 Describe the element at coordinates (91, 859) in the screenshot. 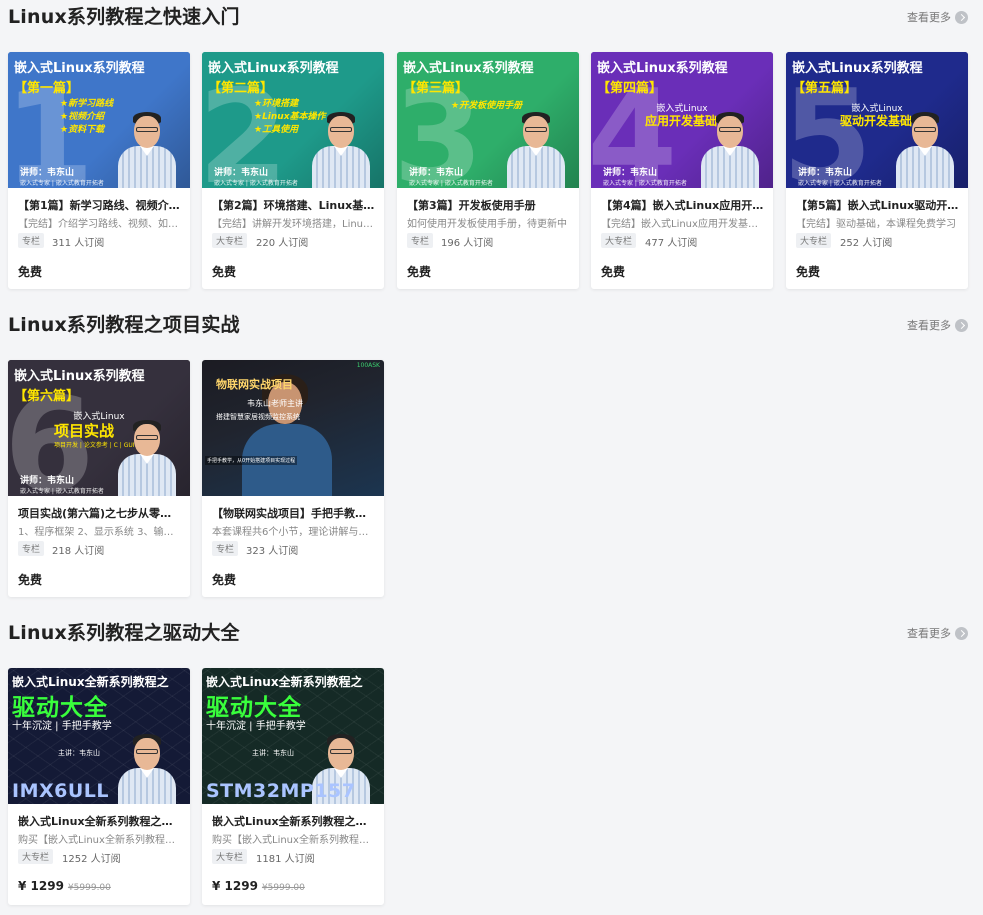

I see `subscriber-count: 1252 人订阅` at that location.